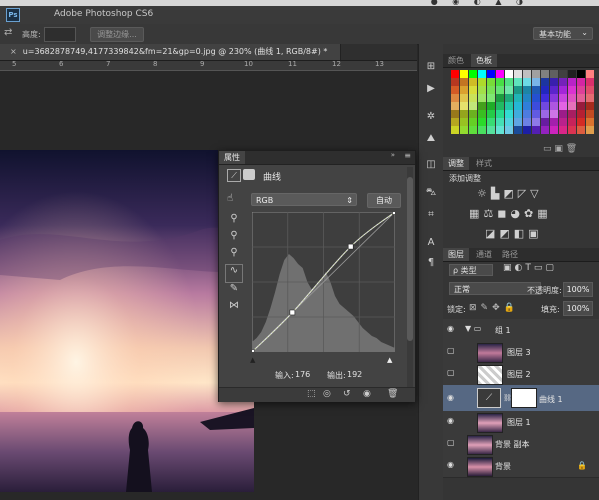 The height and width of the screenshot is (500, 599). Describe the element at coordinates (252, 360) in the screenshot. I see `black-slider-icon: ▲` at that location.